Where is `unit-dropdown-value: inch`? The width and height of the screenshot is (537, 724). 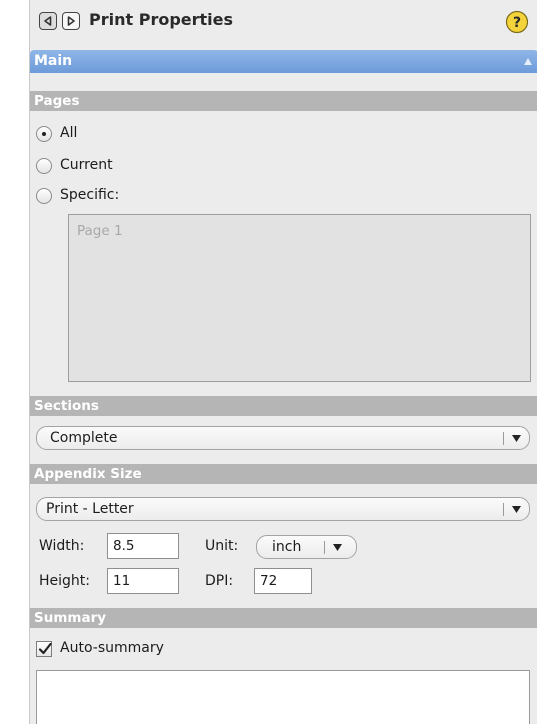 unit-dropdown-value: inch is located at coordinates (287, 547).